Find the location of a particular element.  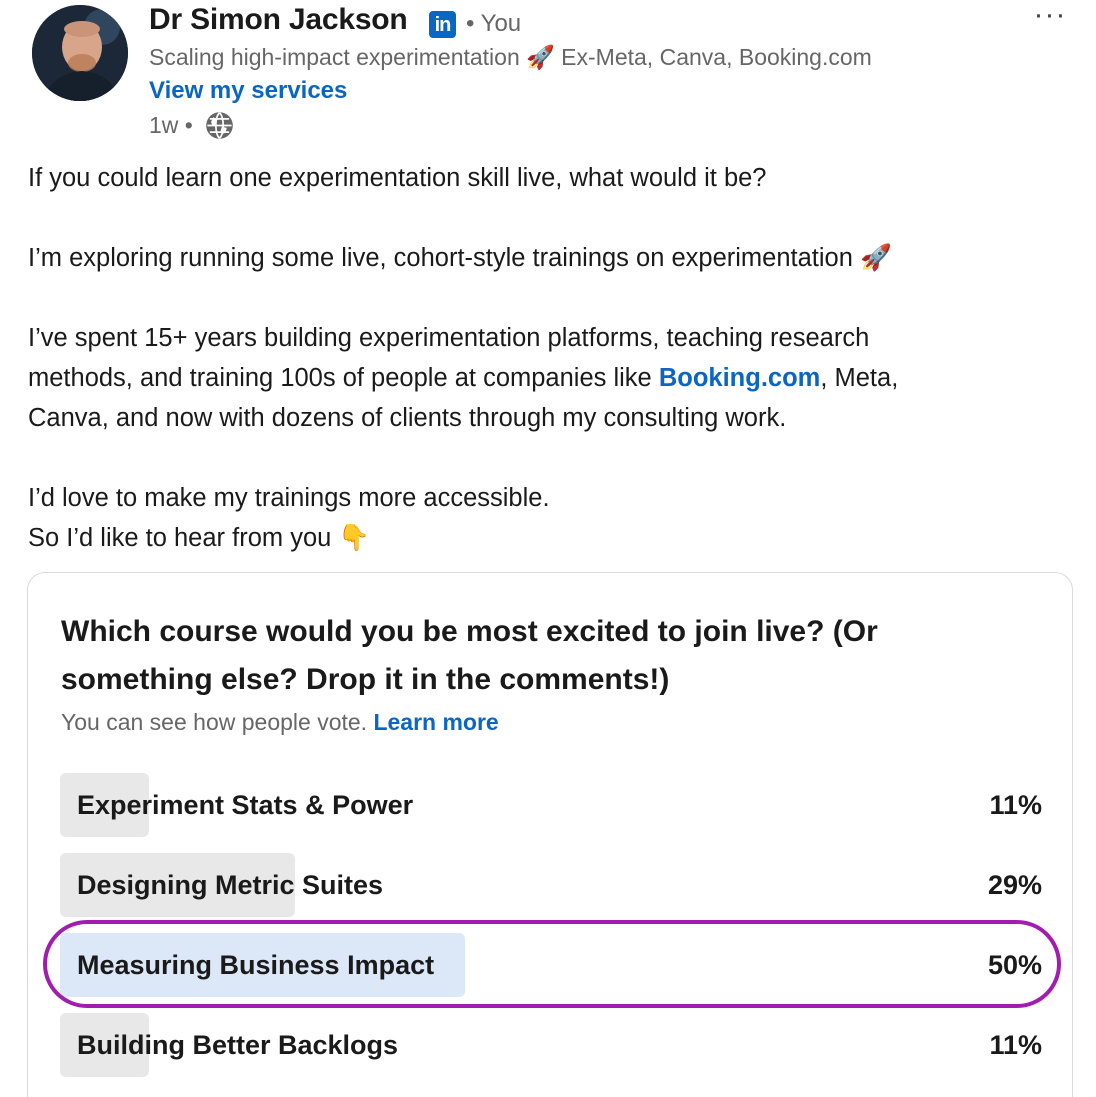

poll-option-percent: 50% is located at coordinates (1014, 965).